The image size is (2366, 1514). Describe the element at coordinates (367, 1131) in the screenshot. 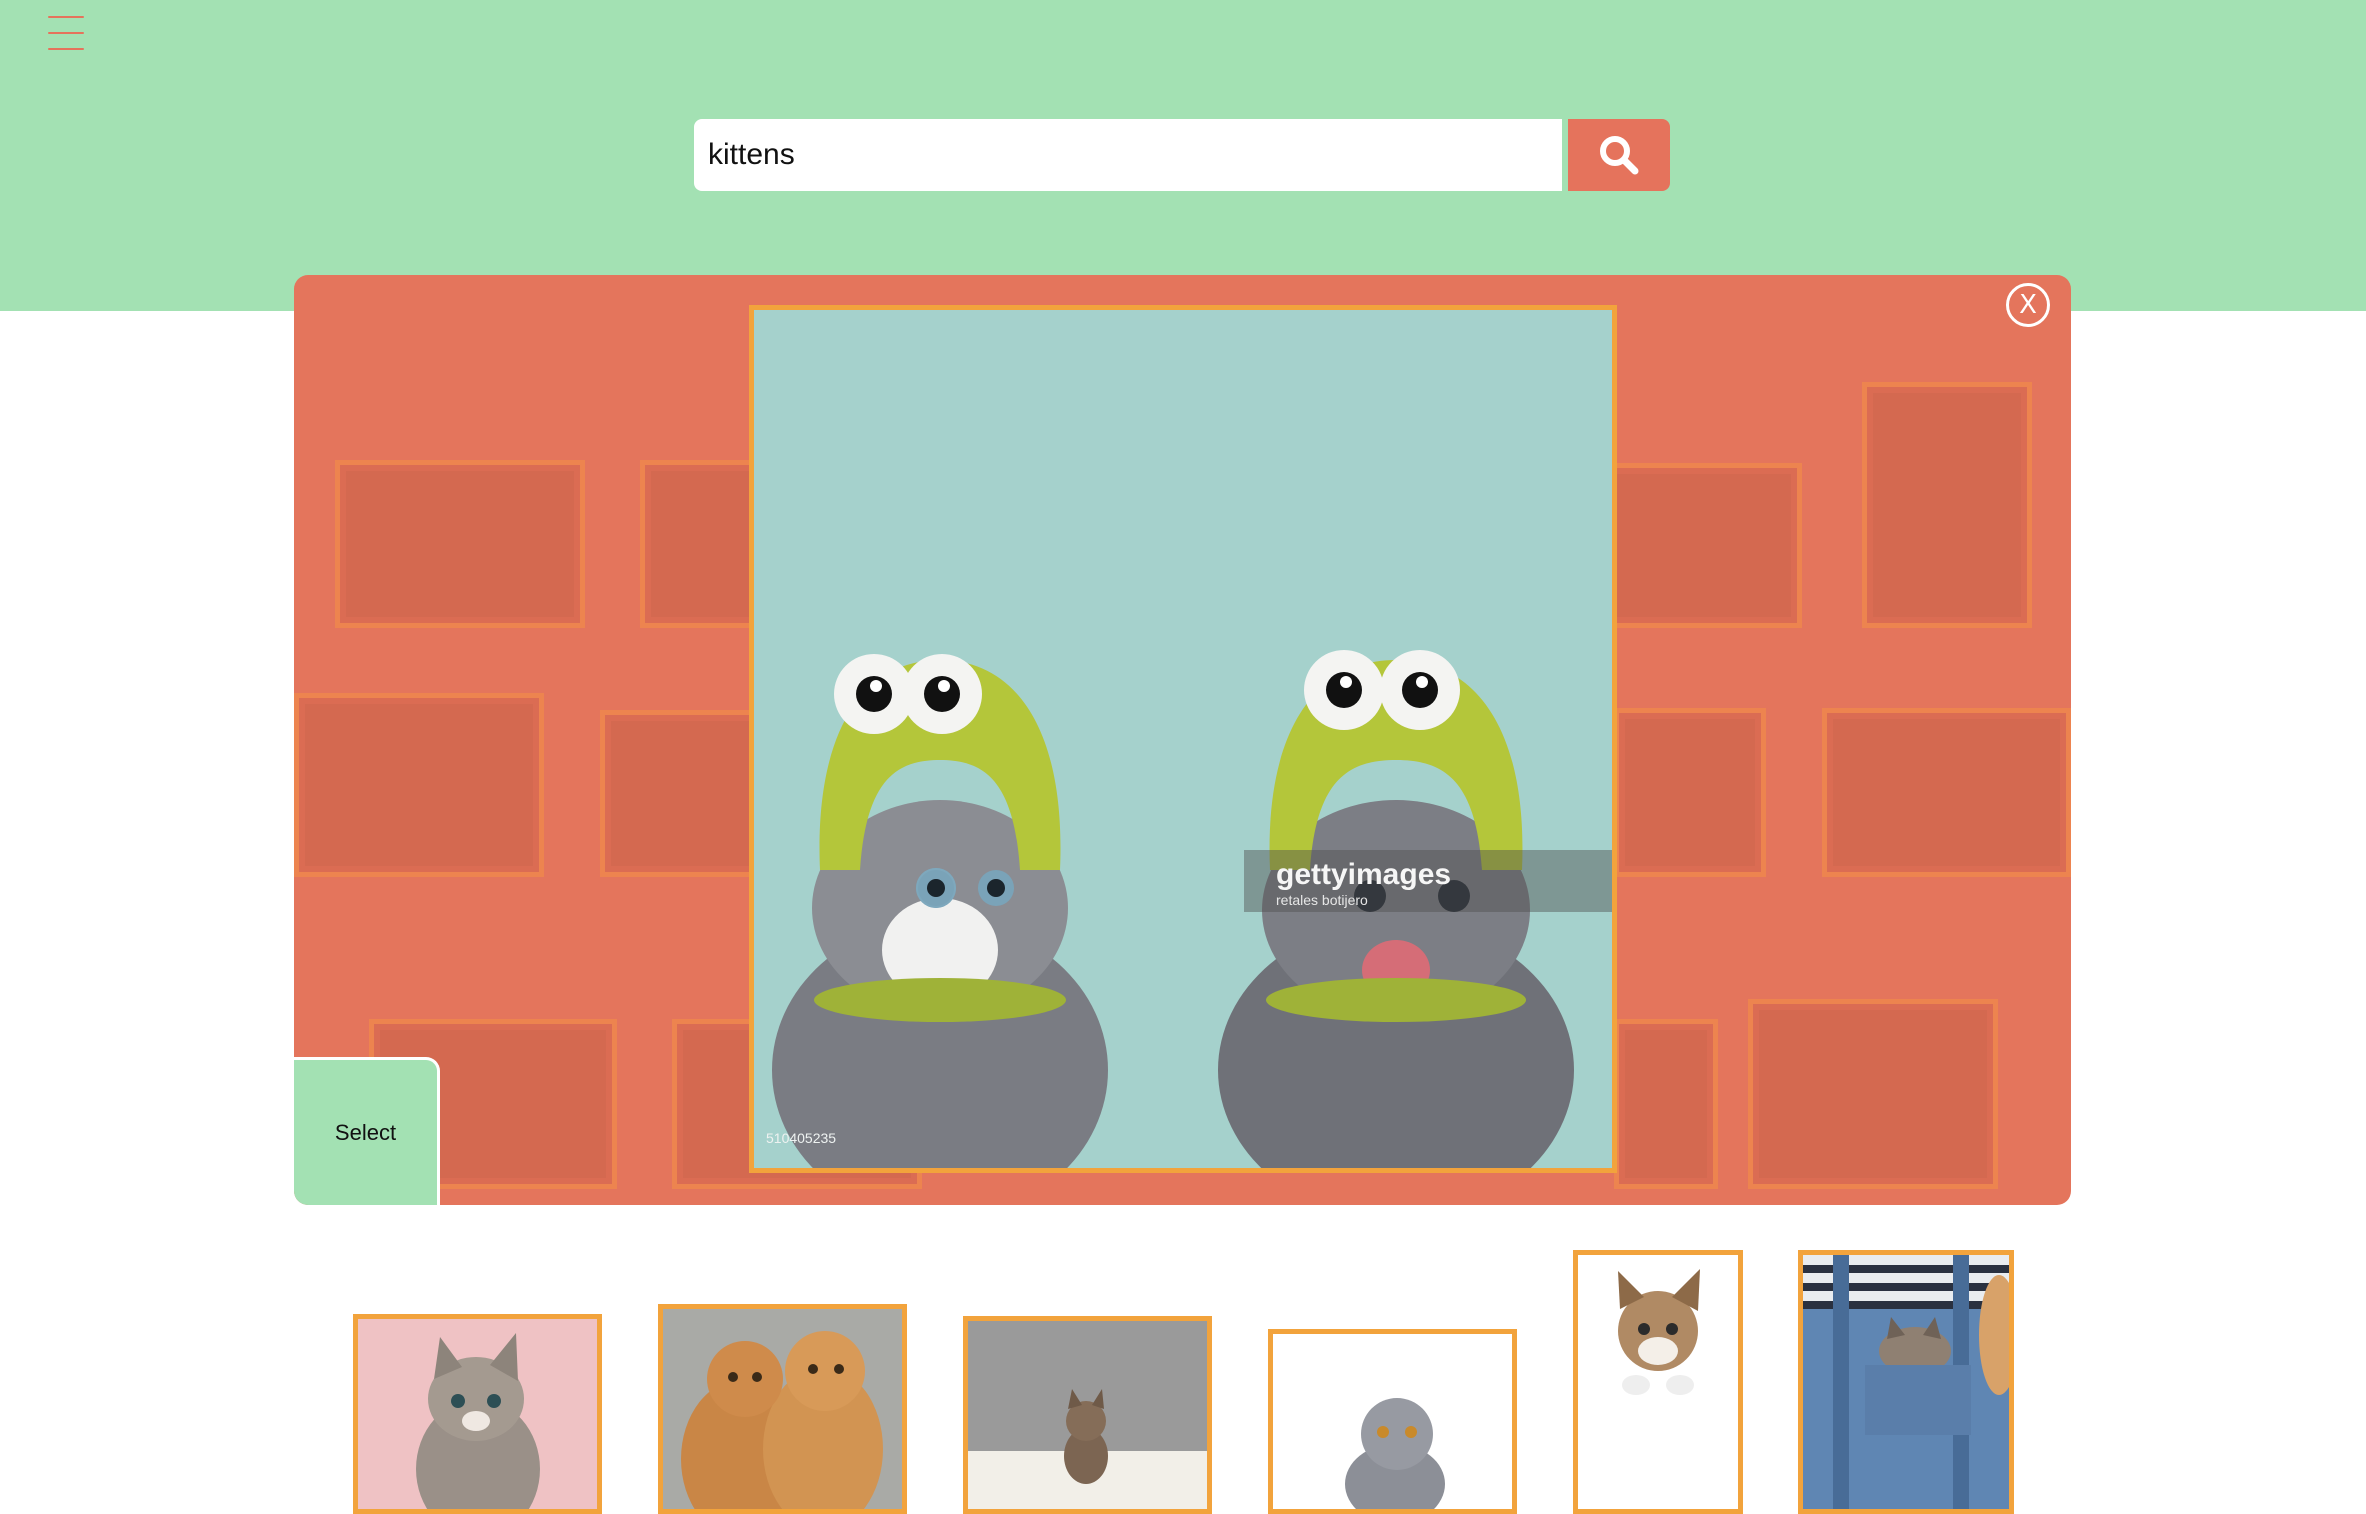

I see `select-button: Select` at that location.